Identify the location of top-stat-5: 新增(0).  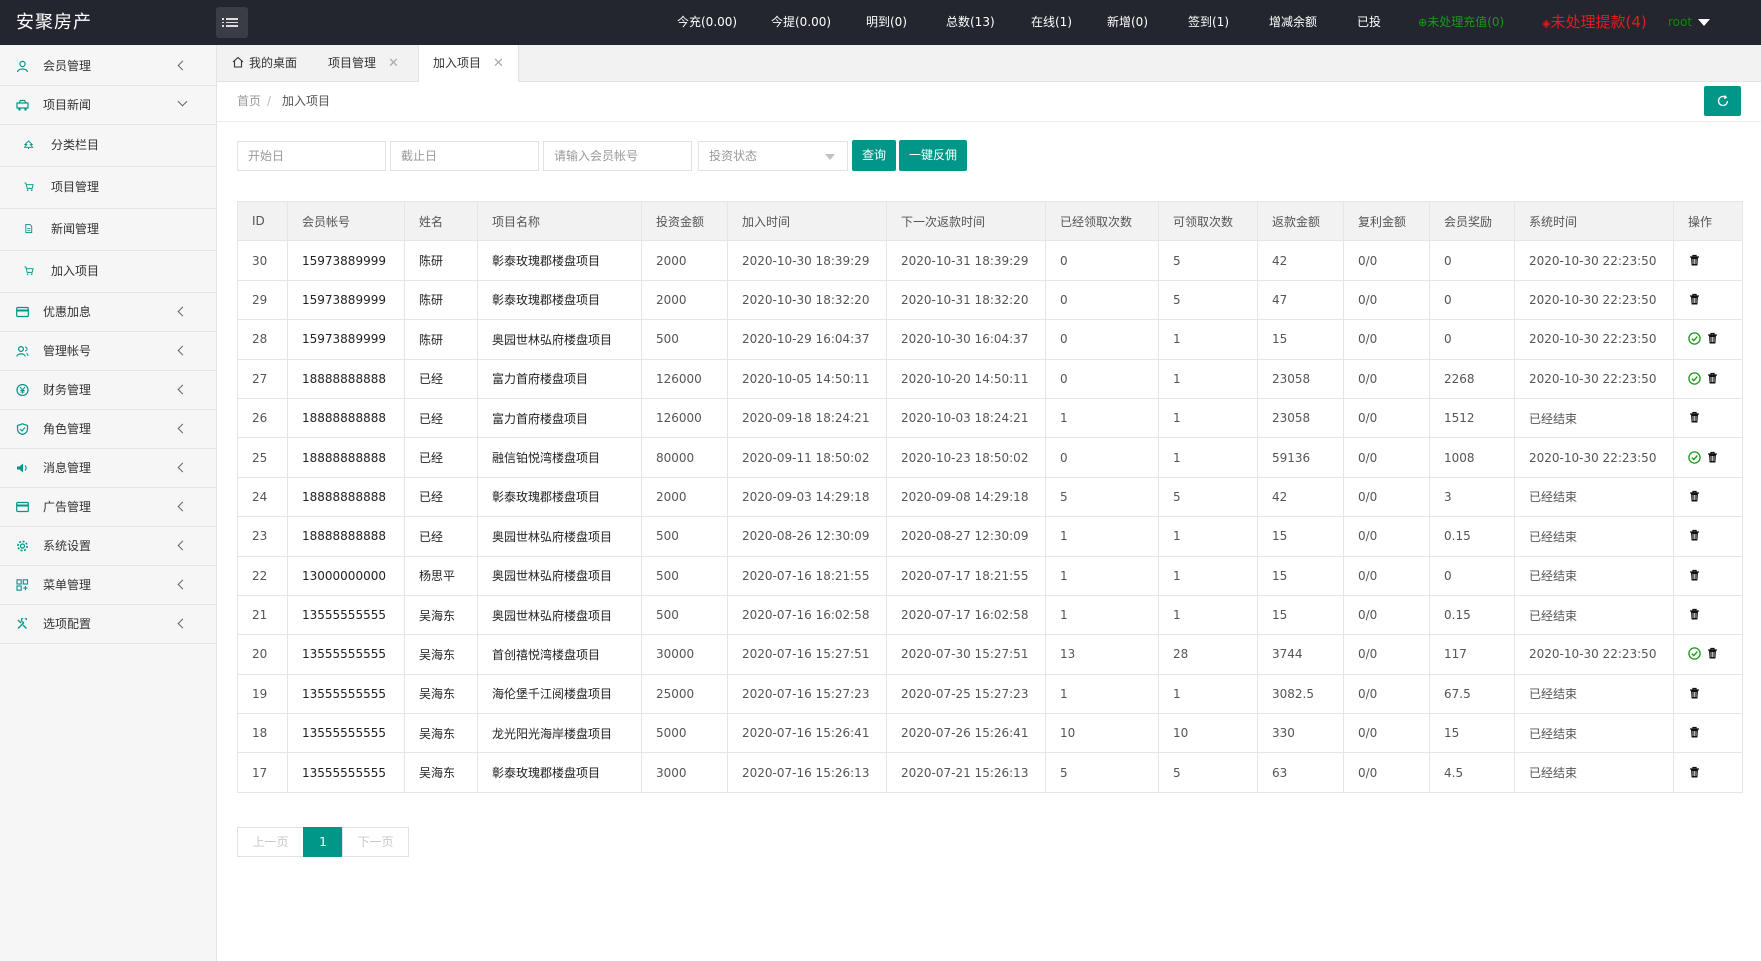
(1127, 22).